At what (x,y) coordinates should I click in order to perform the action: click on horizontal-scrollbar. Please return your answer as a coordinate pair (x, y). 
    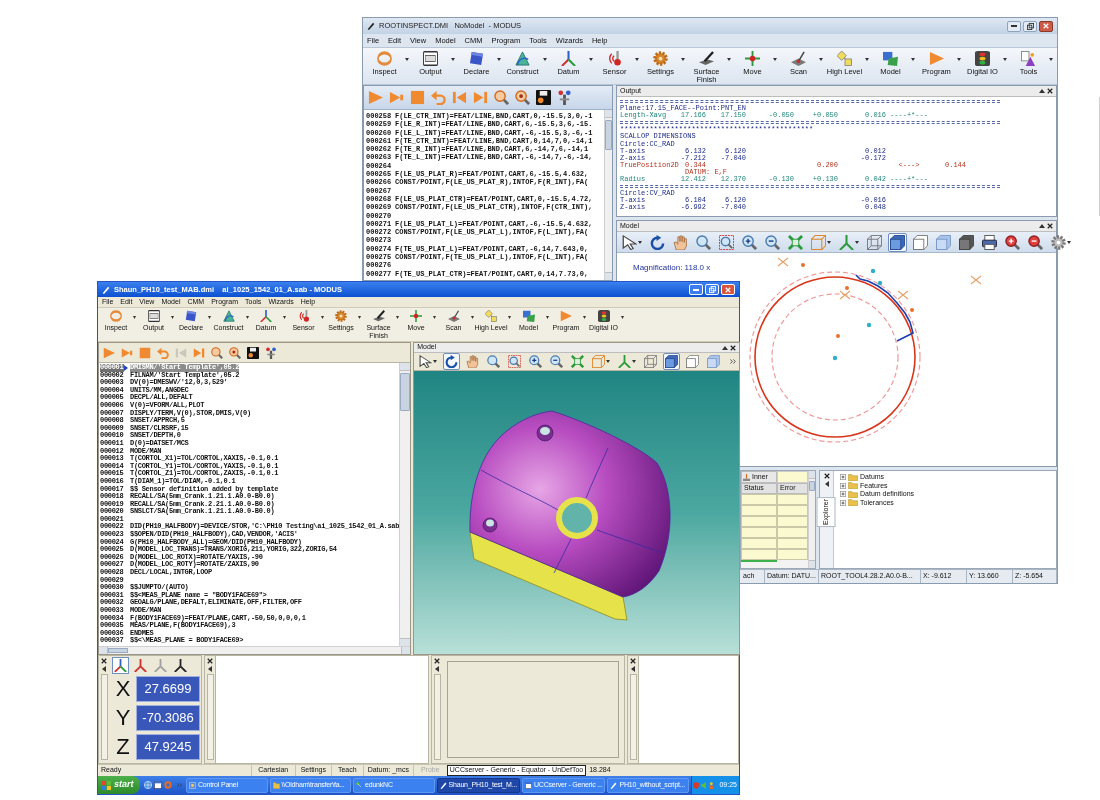
    Looking at the image, I should click on (255, 650).